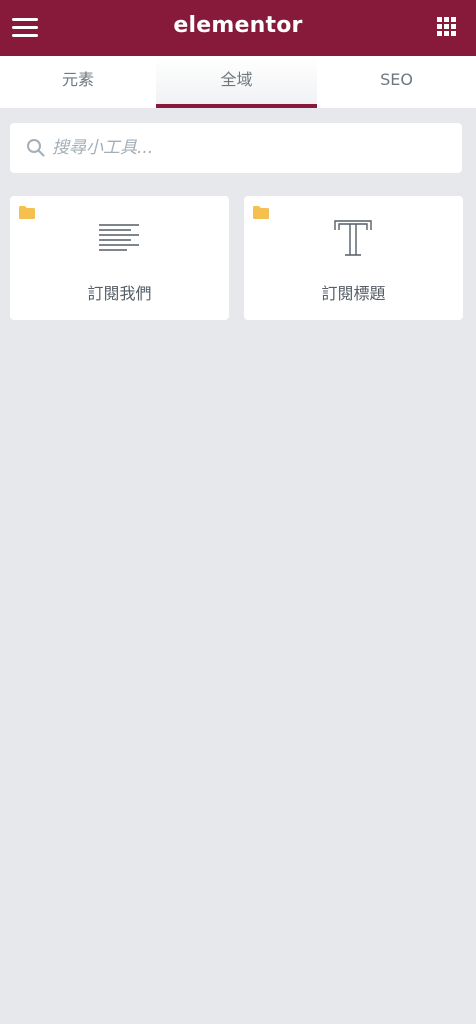 This screenshot has height=1024, width=476. I want to click on tab-global: 全域, so click(236, 82).